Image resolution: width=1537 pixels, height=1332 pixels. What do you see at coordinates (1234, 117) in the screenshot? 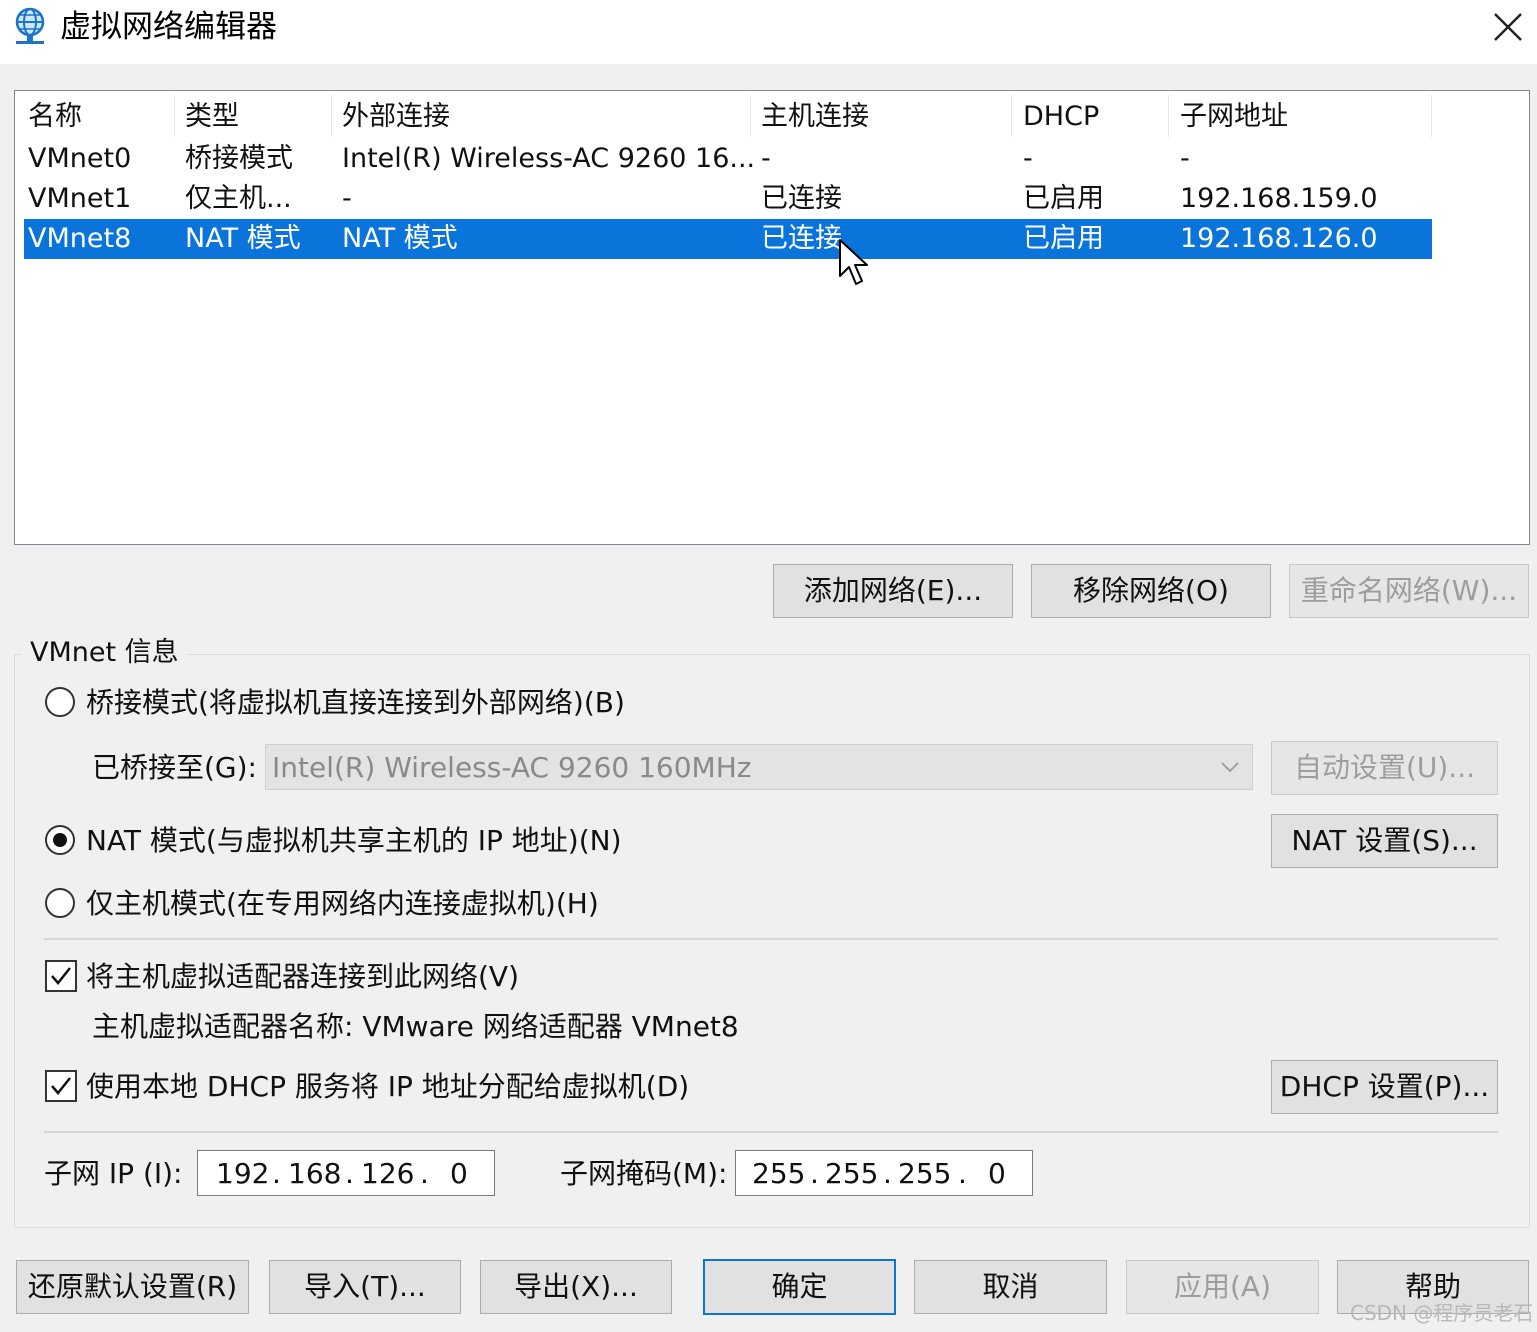
I see `column-header-subnet: 子网地址` at bounding box center [1234, 117].